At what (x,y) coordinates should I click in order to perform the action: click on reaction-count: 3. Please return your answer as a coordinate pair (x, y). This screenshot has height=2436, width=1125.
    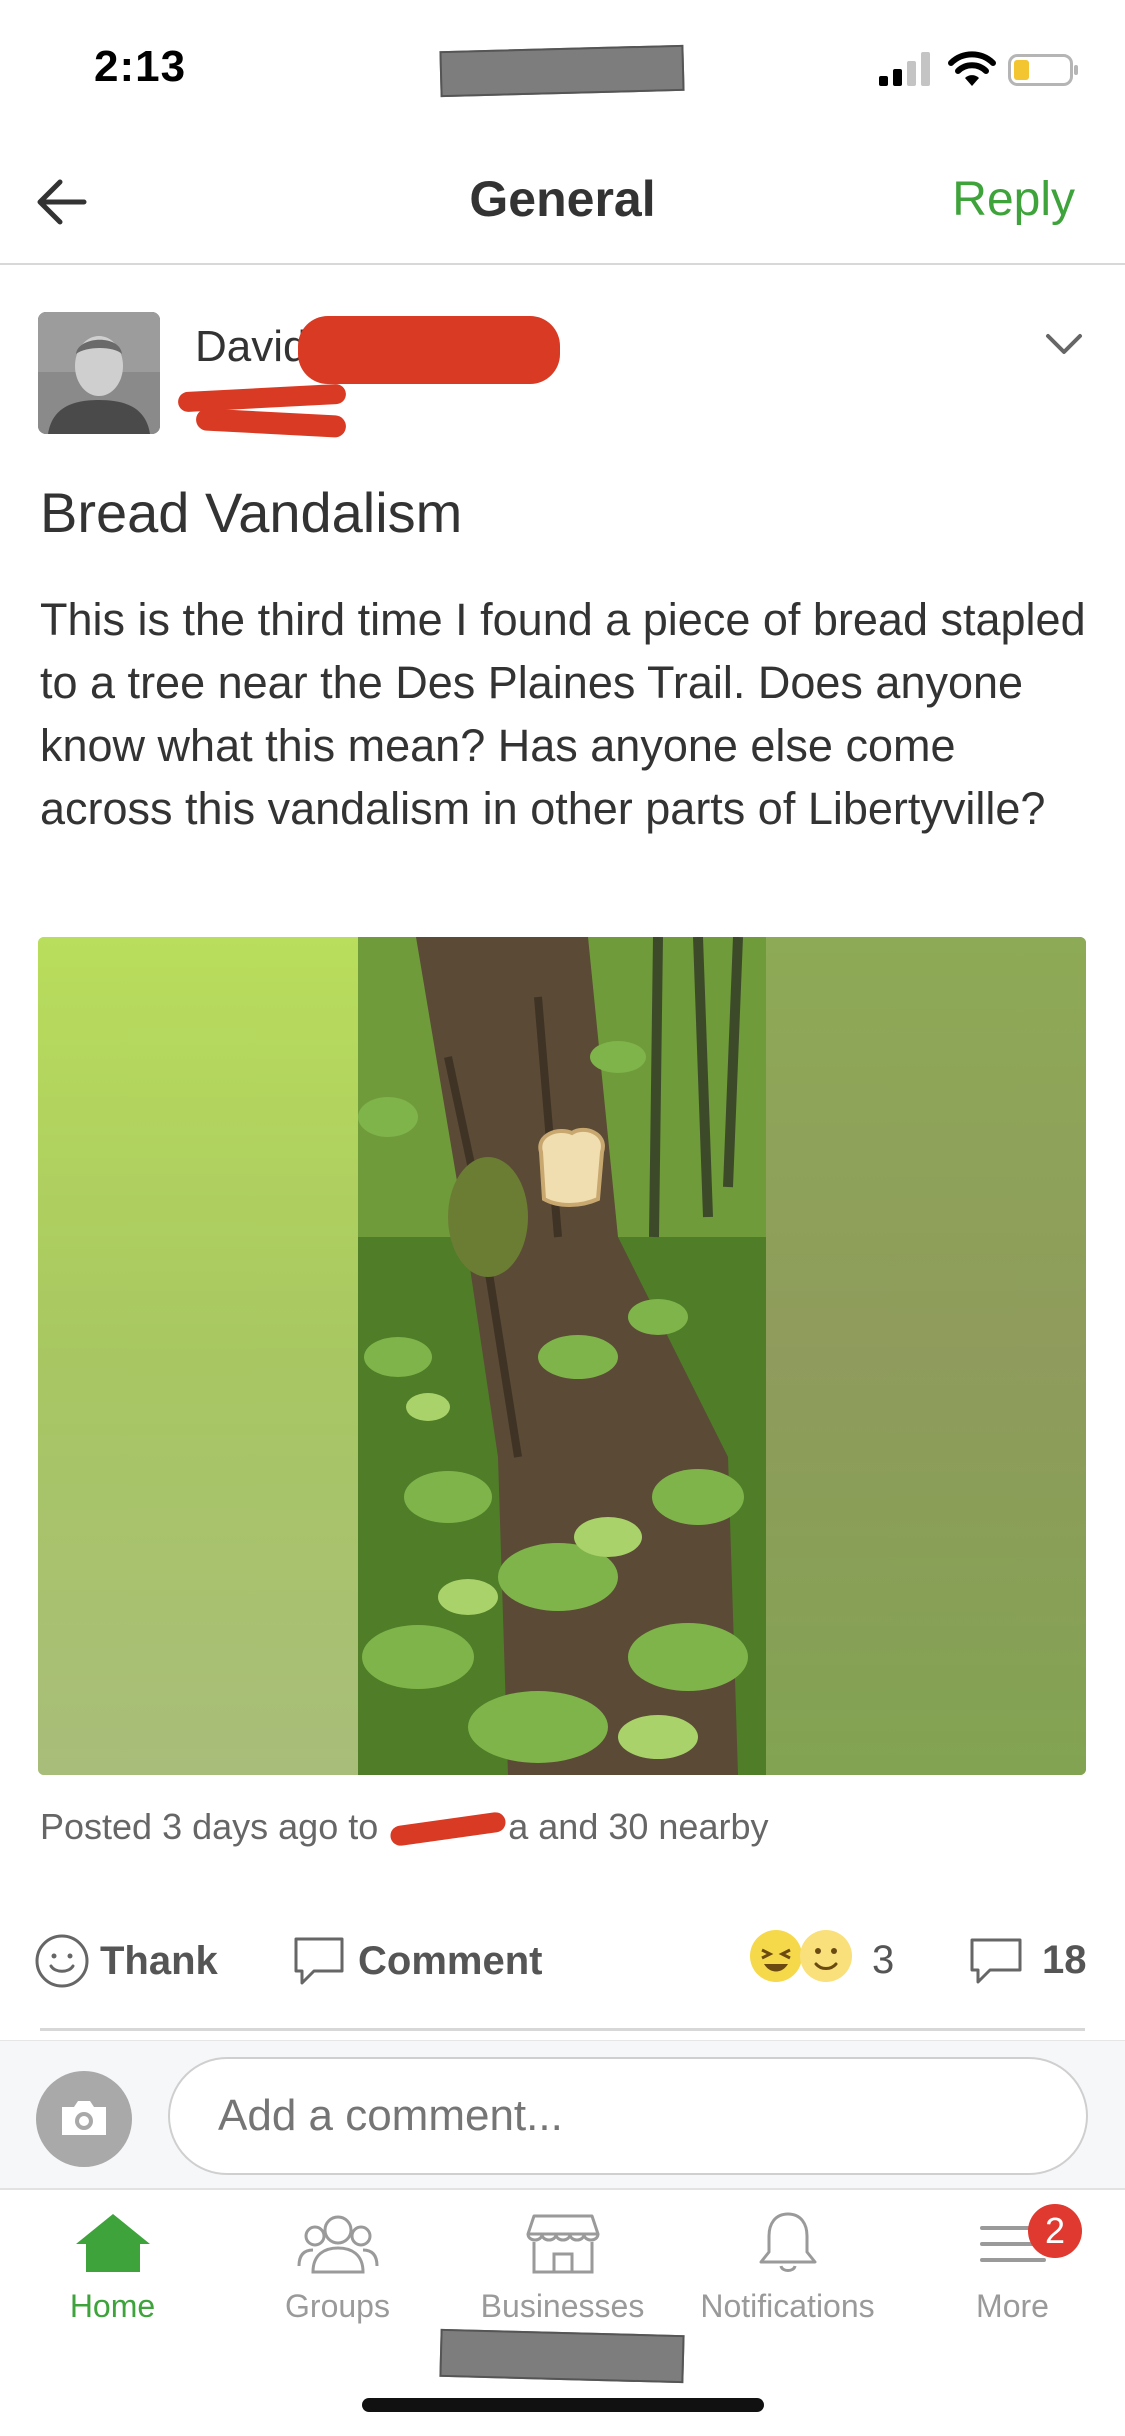
    Looking at the image, I should click on (883, 1960).